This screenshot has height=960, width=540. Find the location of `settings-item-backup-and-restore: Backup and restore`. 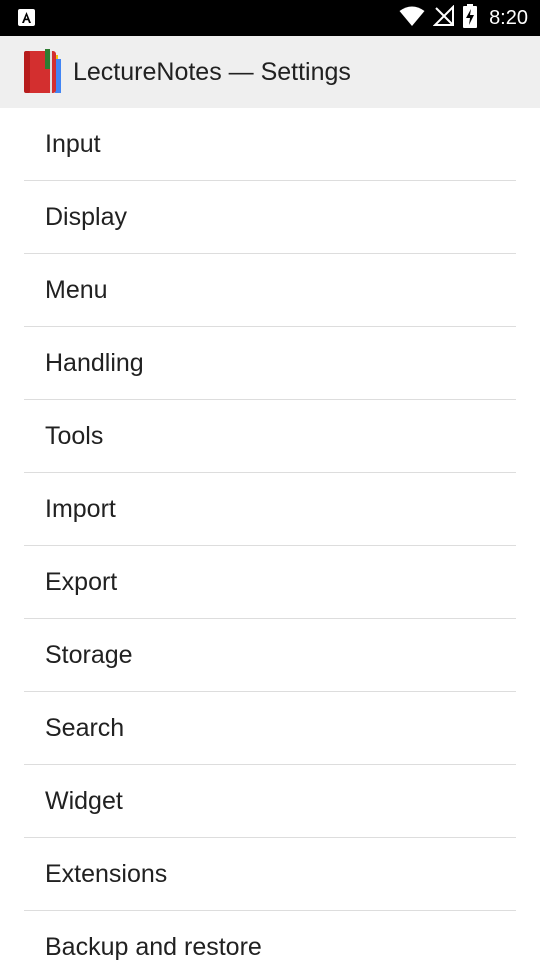

settings-item-backup-and-restore: Backup and restore is located at coordinates (270, 935).